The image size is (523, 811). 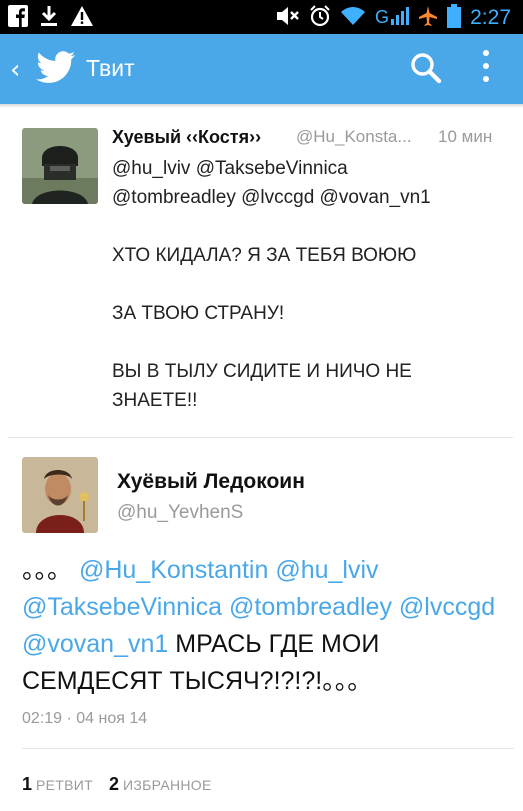 What do you see at coordinates (264, 255) in the screenshot?
I see `tweet-line: ХТО КИДАЛА? Я ЗА ТЕБЯ ВОЮЮ` at bounding box center [264, 255].